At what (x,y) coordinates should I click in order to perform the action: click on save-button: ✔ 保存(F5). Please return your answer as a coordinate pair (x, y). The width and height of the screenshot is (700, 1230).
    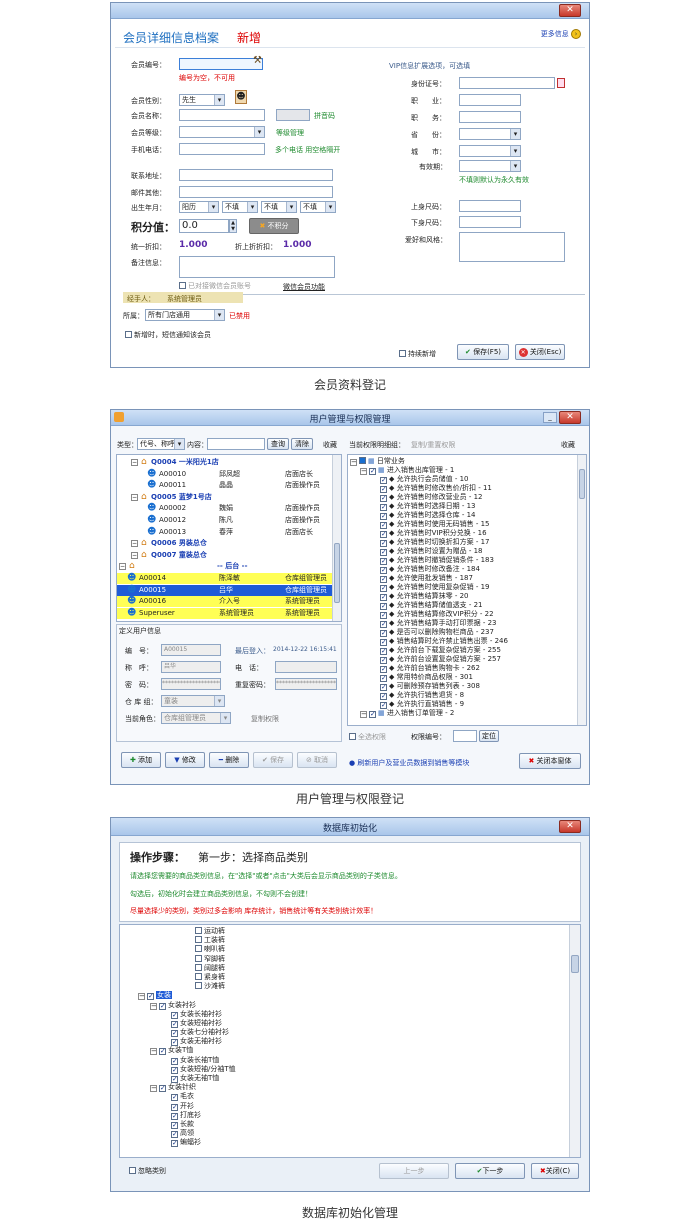
    Looking at the image, I should click on (483, 352).